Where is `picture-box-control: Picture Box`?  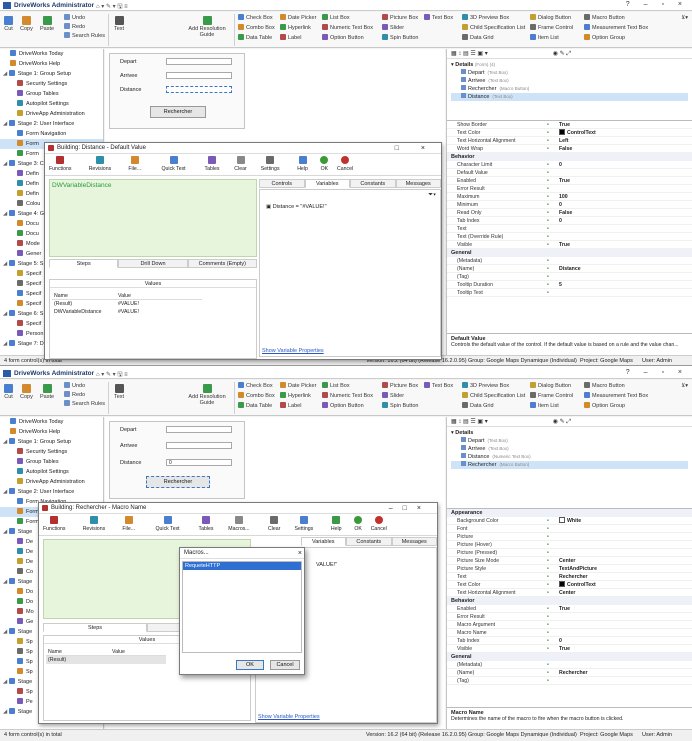 picture-box-control: Picture Box is located at coordinates (400, 18).